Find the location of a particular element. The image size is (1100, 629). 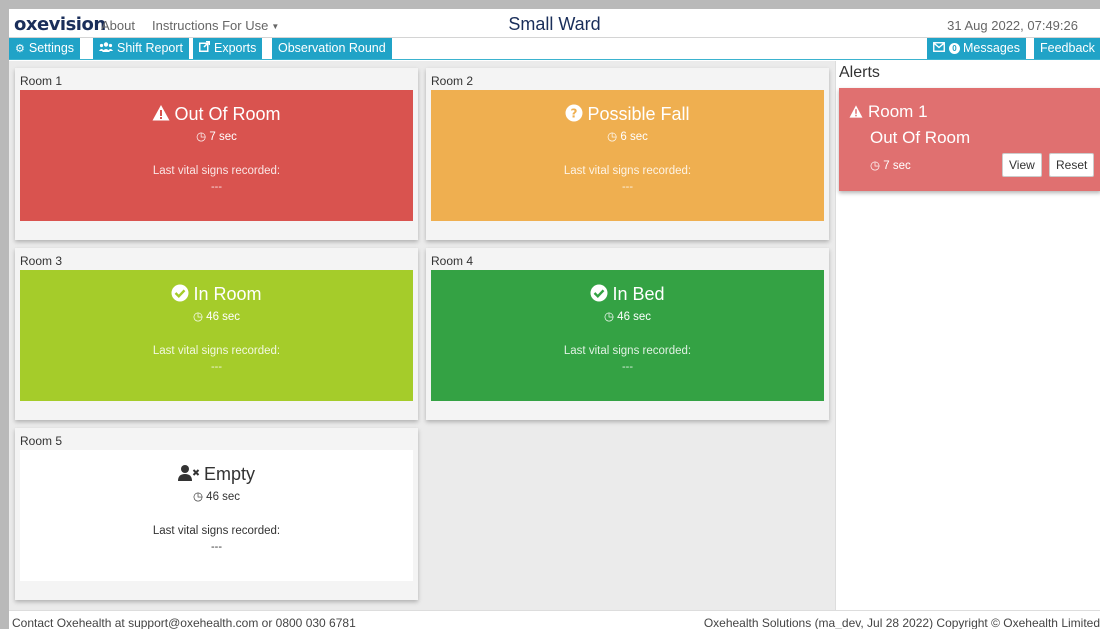

alert-status-label: Out Of Room is located at coordinates (920, 137).